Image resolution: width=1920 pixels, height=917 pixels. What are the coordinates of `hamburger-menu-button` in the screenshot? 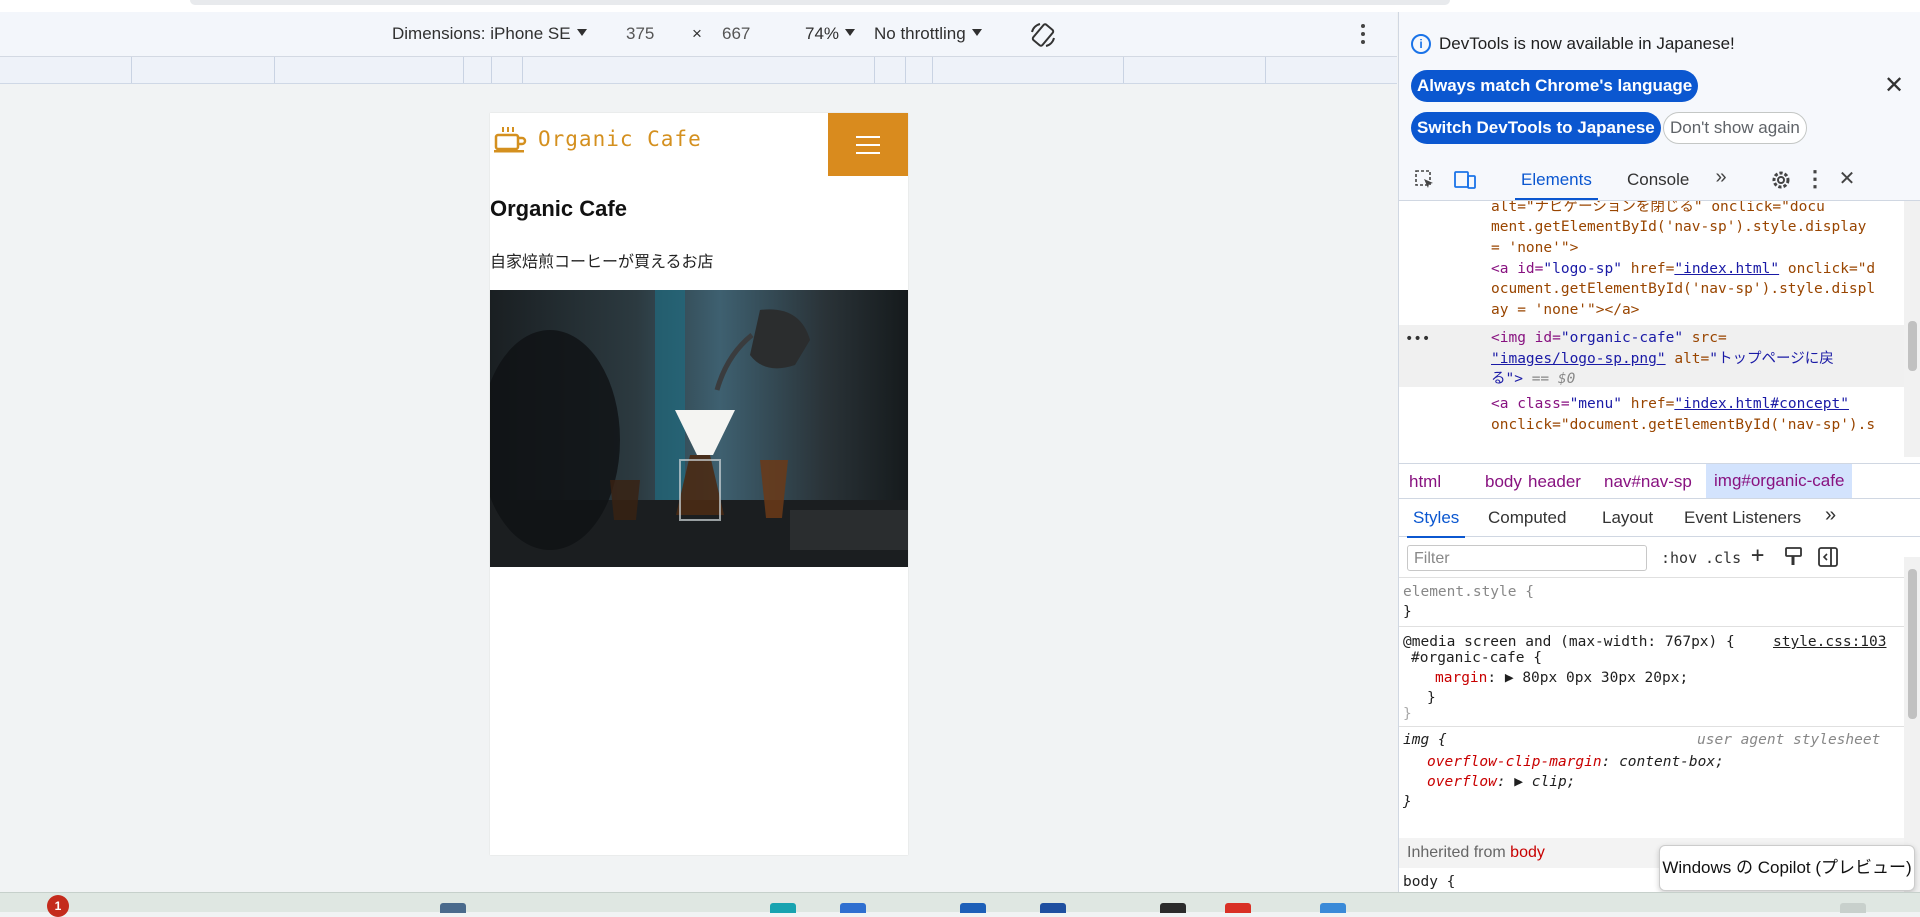 It's located at (868, 144).